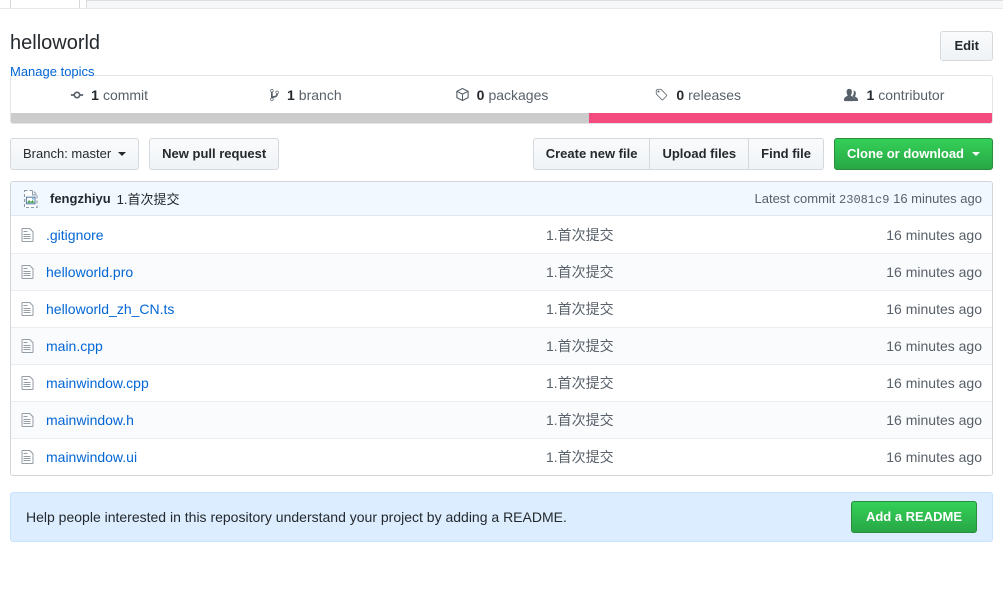 This screenshot has width=1003, height=591. I want to click on nav-item-packages-label: packages, so click(518, 94).